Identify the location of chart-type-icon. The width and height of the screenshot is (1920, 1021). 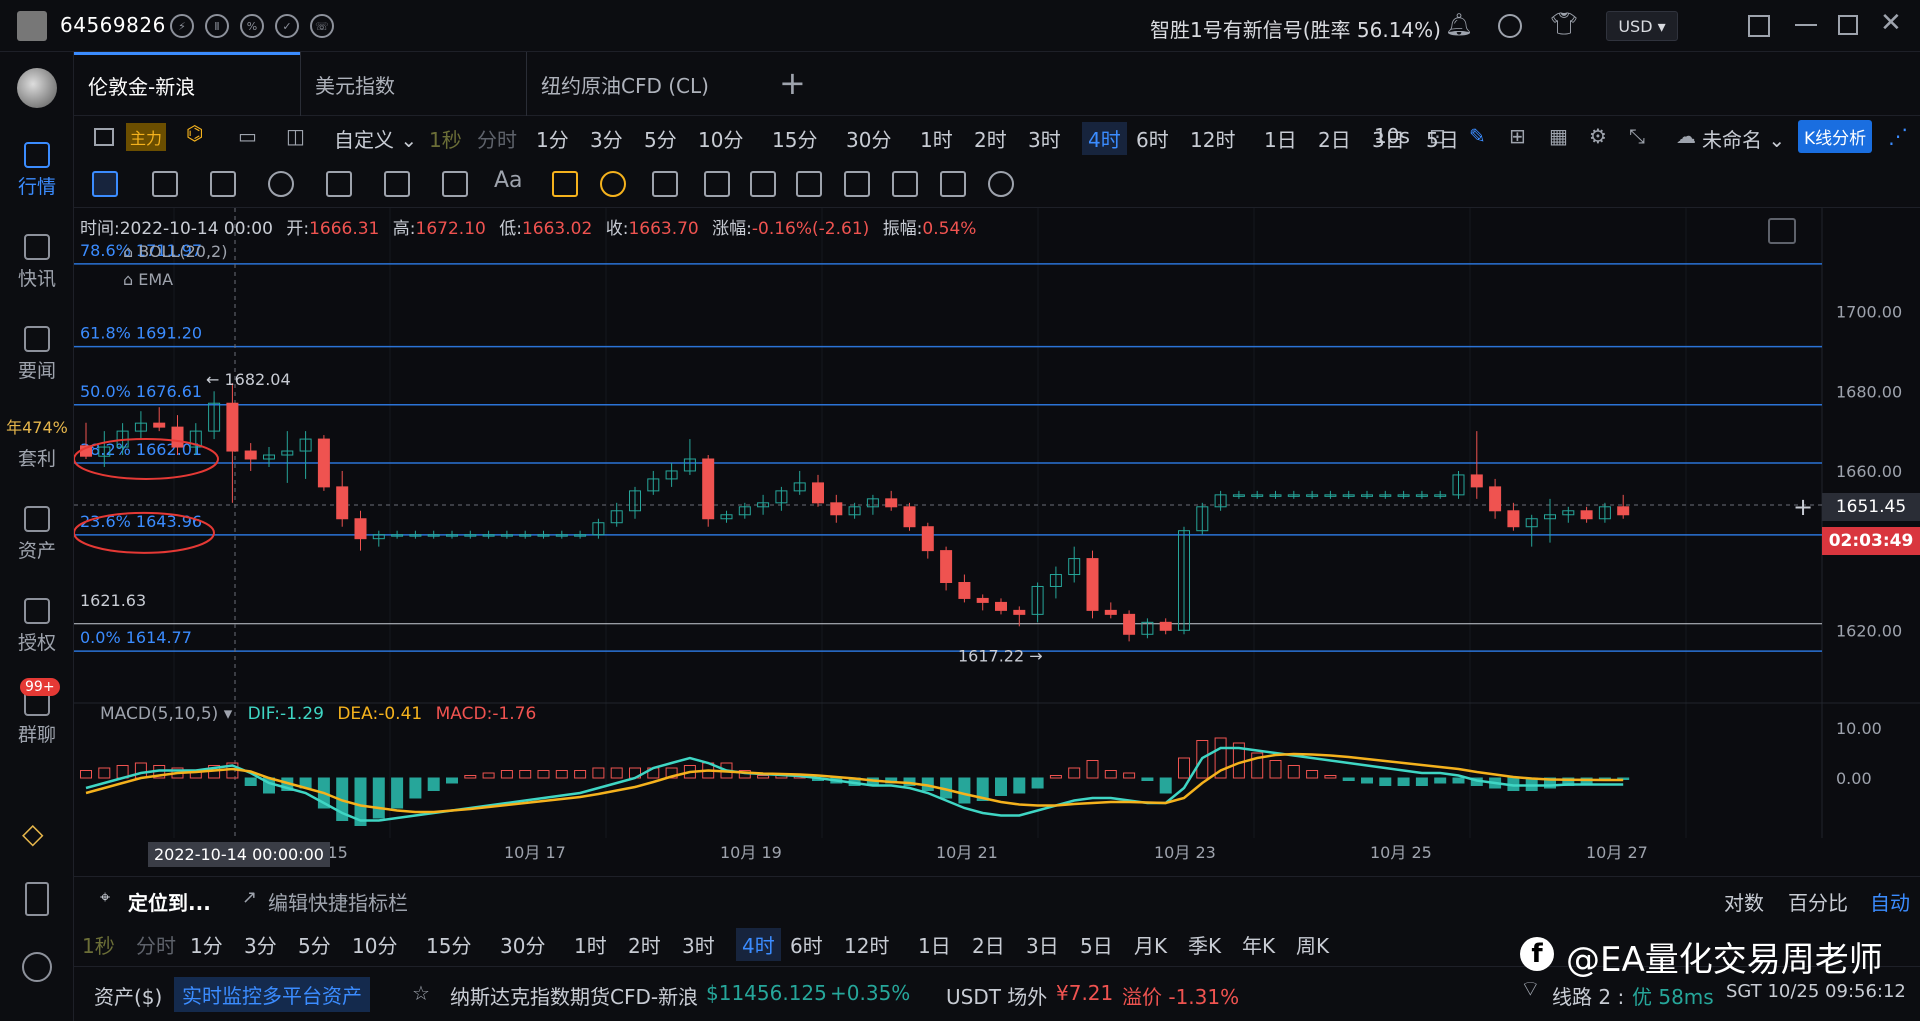
(104, 137).